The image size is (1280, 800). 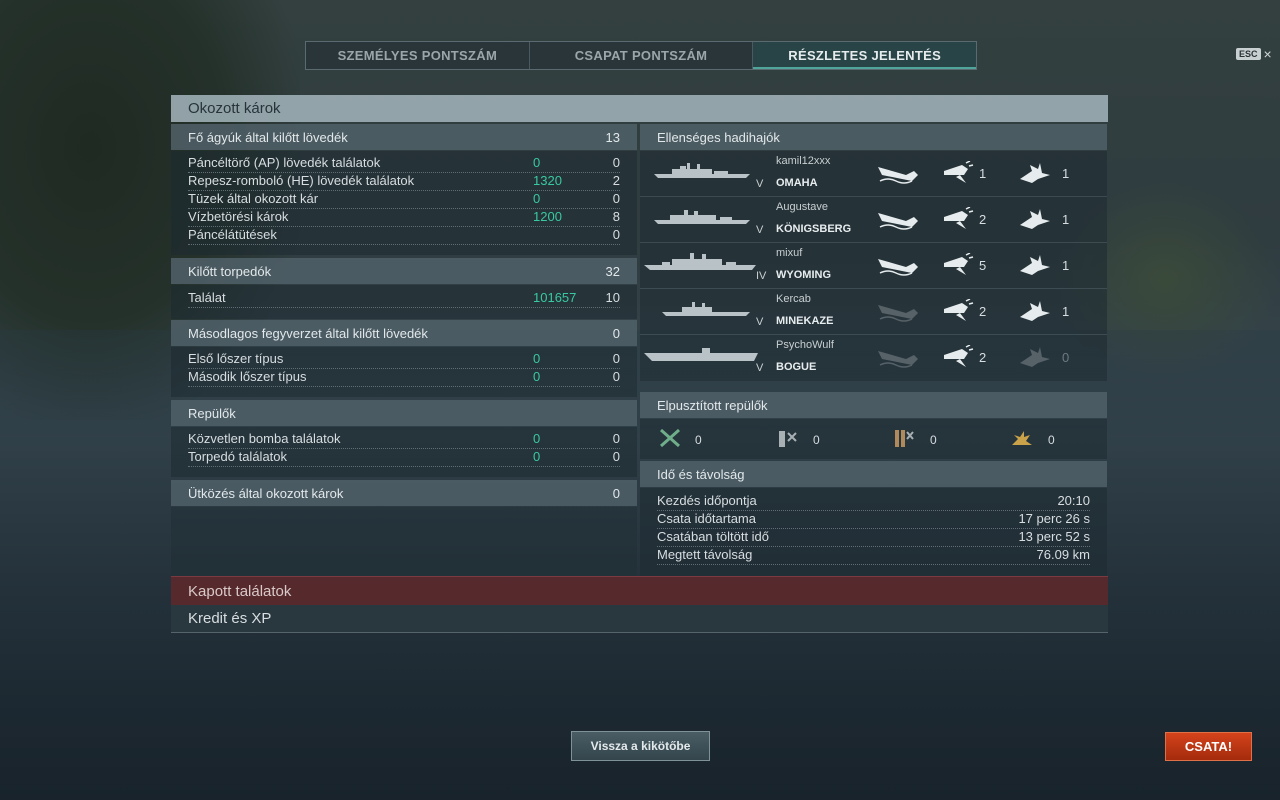 I want to click on battleship-silhouette-icon, so click(x=700, y=261).